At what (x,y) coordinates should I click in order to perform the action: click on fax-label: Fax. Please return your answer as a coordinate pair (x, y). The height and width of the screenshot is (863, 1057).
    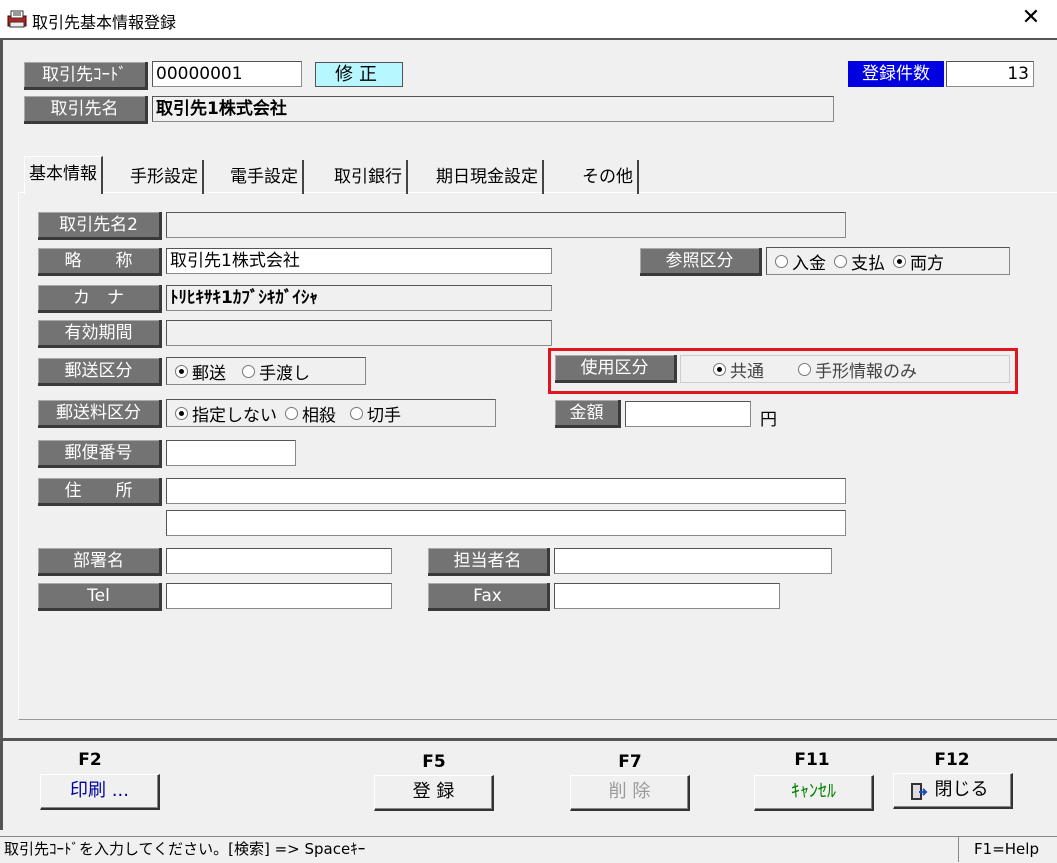
    Looking at the image, I should click on (489, 597).